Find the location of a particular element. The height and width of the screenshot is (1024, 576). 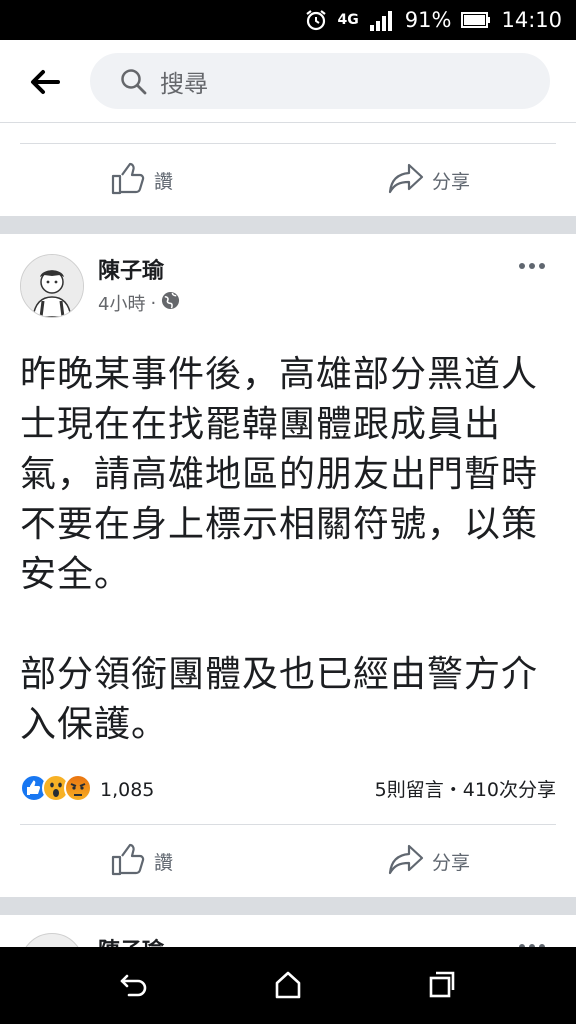

like-label: 讚 is located at coordinates (164, 862).